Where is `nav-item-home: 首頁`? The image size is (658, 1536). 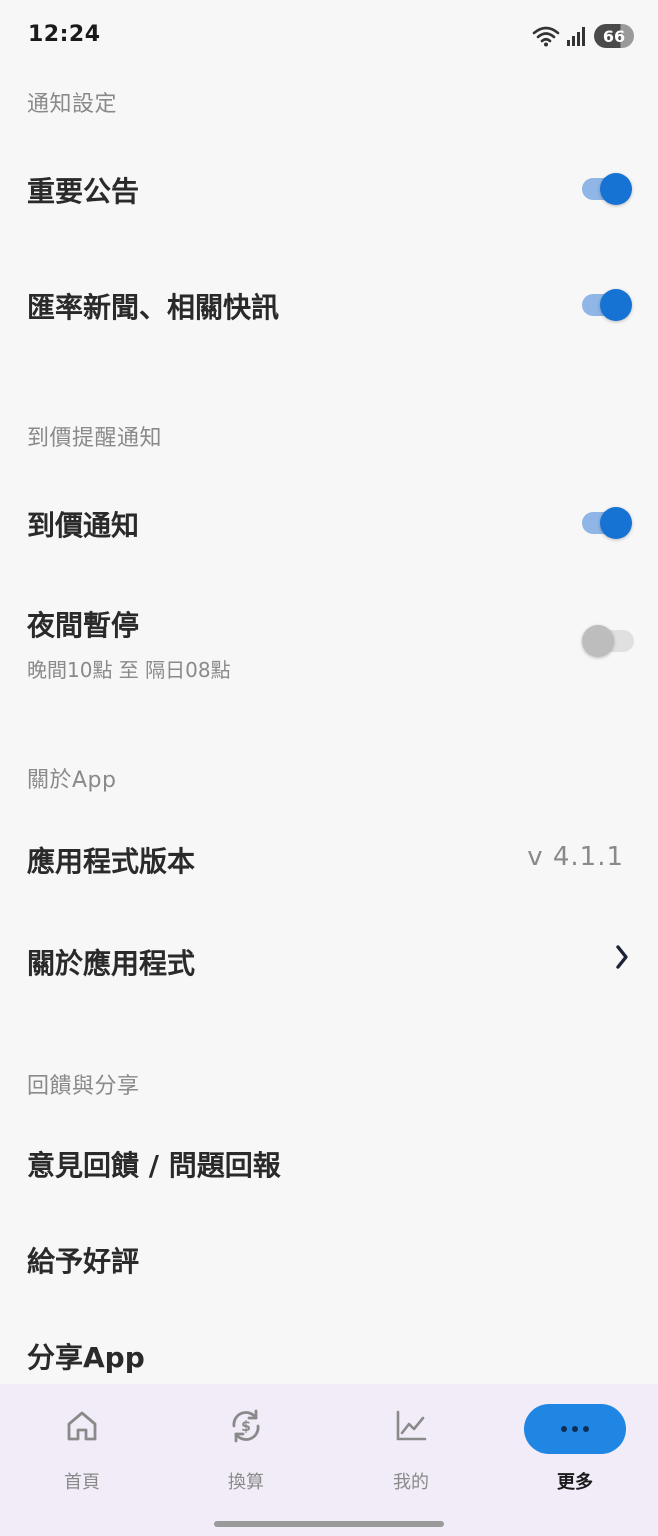 nav-item-home: 首頁 is located at coordinates (82, 1451).